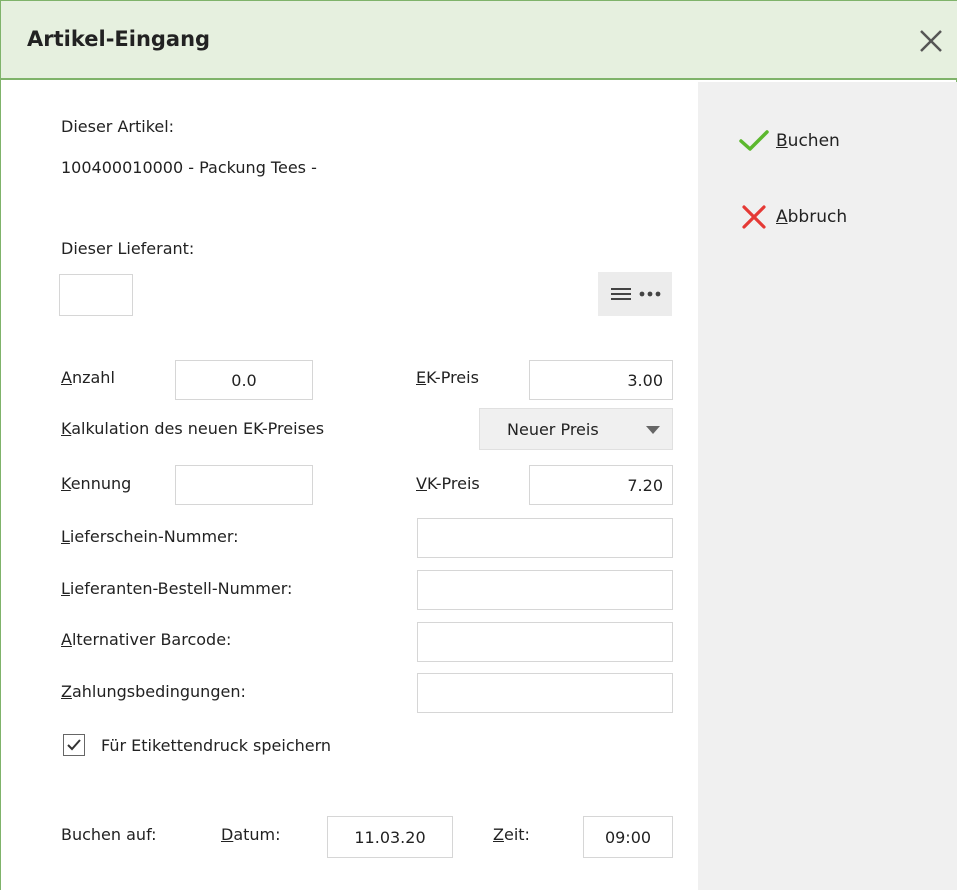 The height and width of the screenshot is (890, 957). I want to click on sales-price-label: VK-Preis, so click(448, 483).